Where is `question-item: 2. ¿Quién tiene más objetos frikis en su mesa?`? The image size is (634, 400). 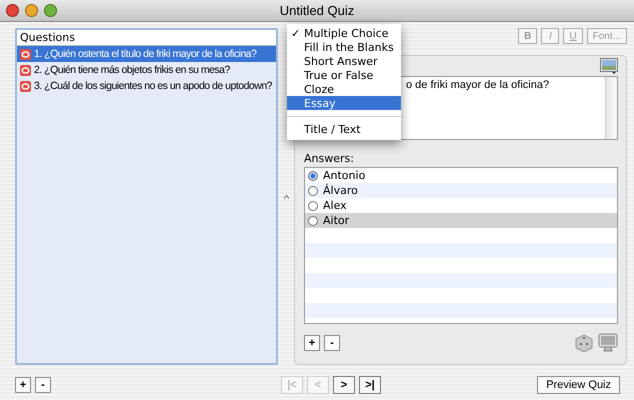 question-item: 2. ¿Quién tiene más objetos frikis en su mesa? is located at coordinates (146, 70).